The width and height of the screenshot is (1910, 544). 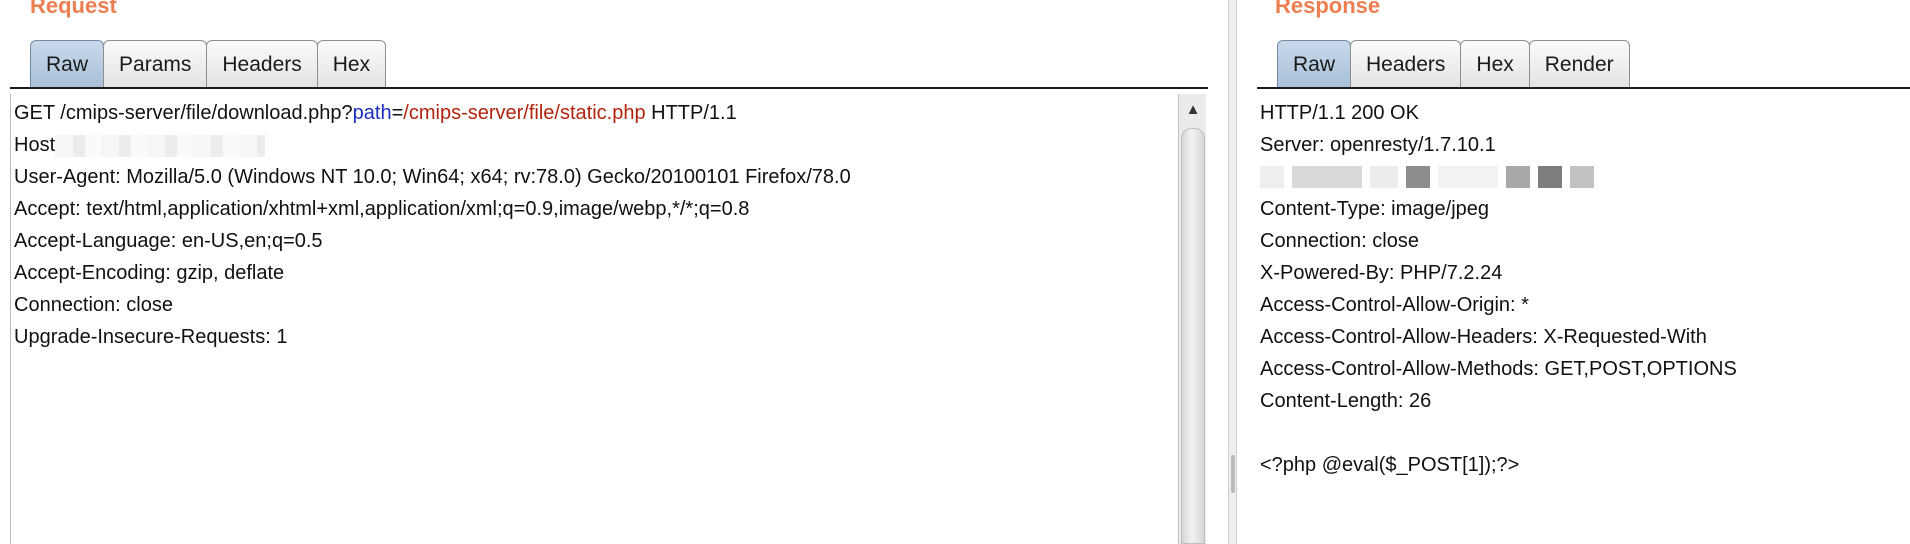 What do you see at coordinates (1346, 401) in the screenshot?
I see `response-header-line: Content-Length: 26` at bounding box center [1346, 401].